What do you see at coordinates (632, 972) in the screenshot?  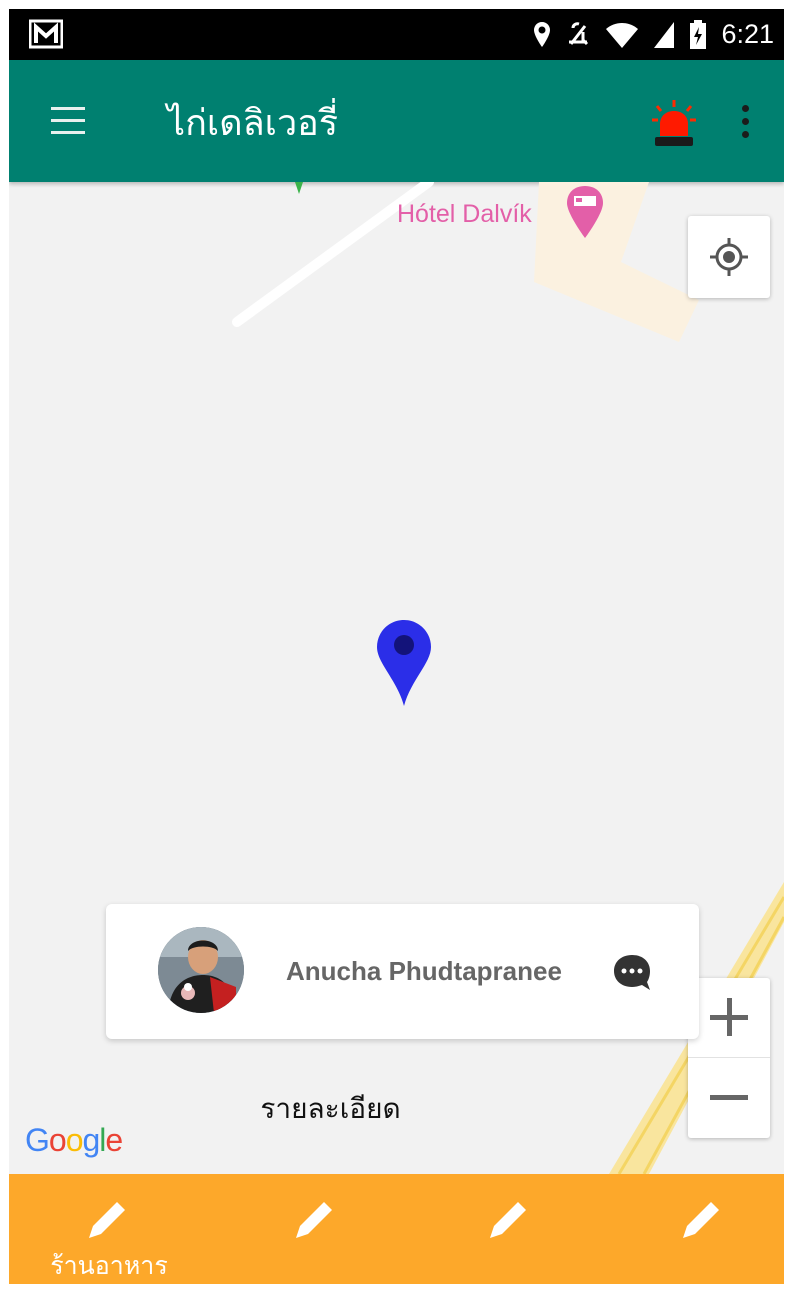 I see `chat-bubble-icon` at bounding box center [632, 972].